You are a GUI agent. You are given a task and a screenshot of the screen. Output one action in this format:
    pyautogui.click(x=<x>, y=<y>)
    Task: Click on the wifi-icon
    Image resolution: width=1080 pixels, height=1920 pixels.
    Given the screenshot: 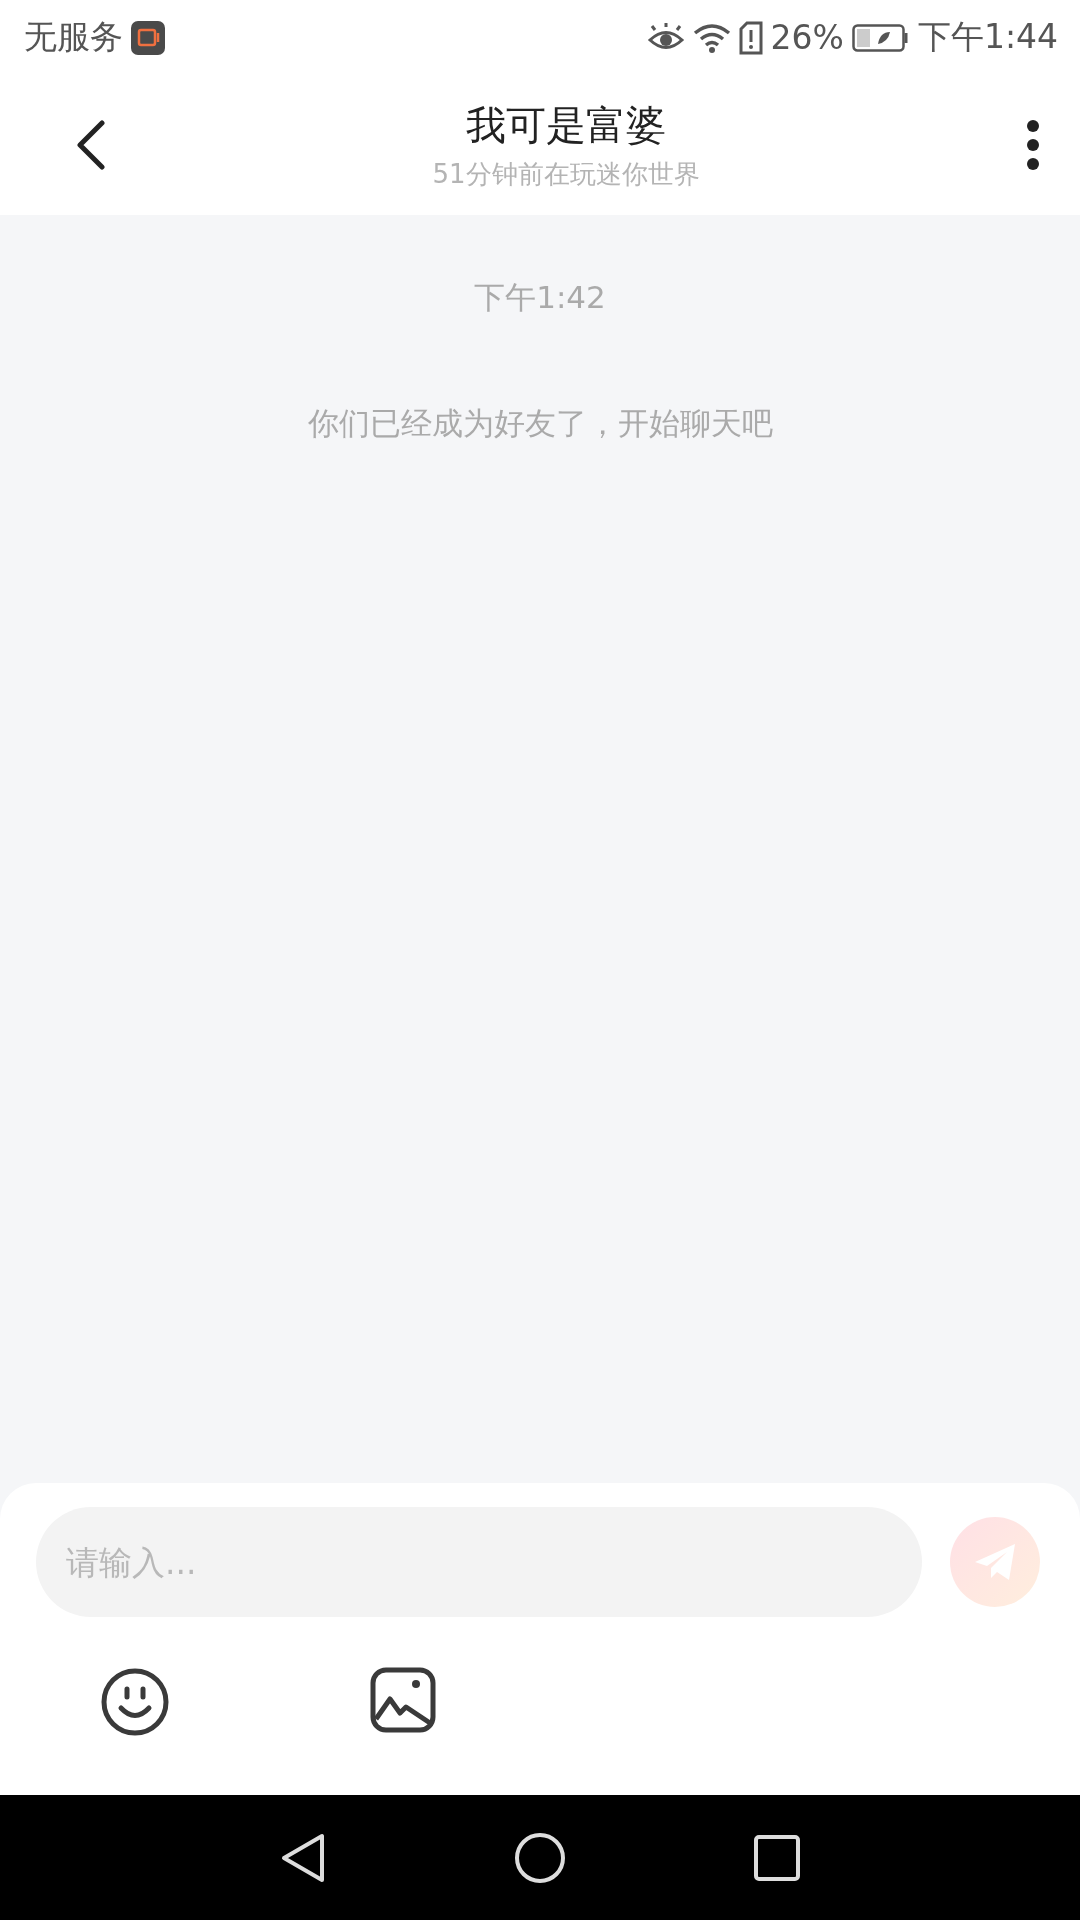 What is the action you would take?
    pyautogui.click(x=711, y=37)
    